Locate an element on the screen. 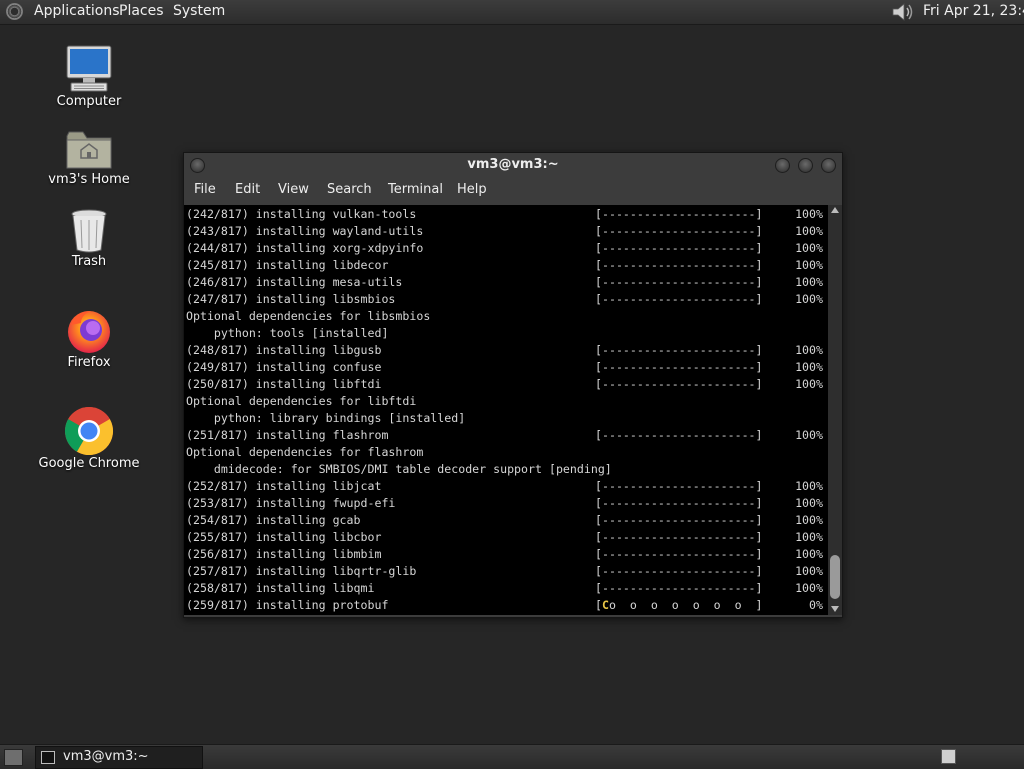 This screenshot has height=769, width=1024. terminal-line: (250/817) installing libftdi is located at coordinates (284, 384).